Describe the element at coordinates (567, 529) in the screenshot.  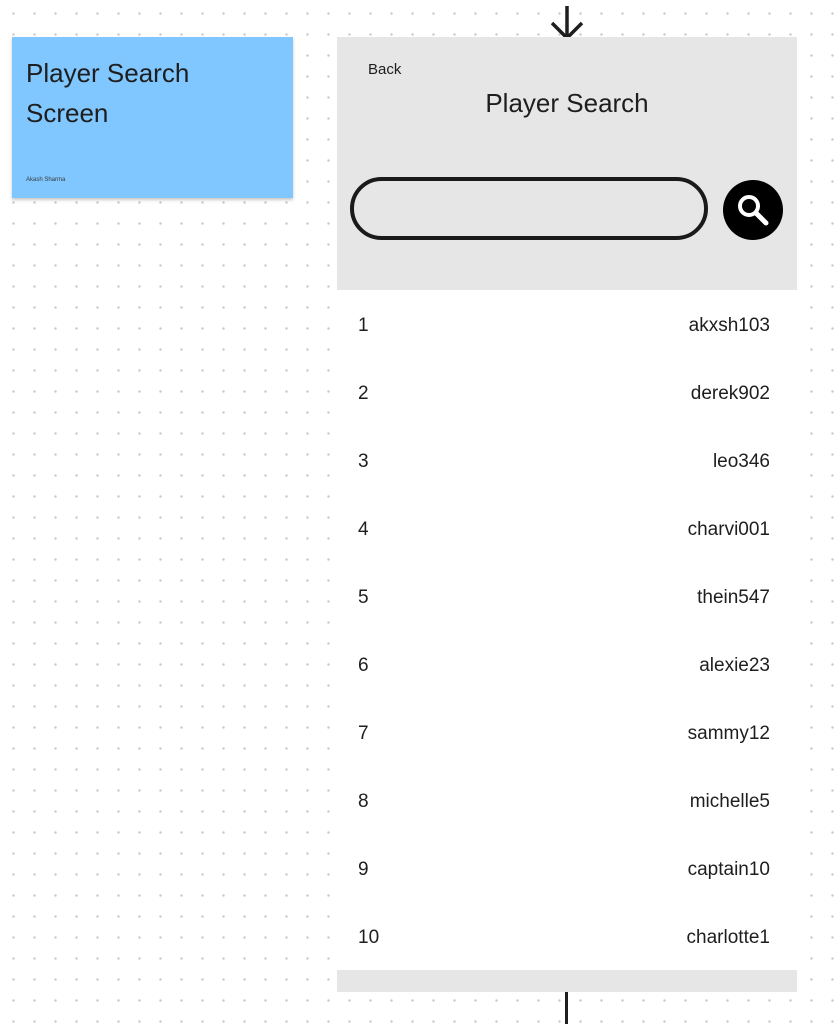
I see `player-row: 4 charvi001` at that location.